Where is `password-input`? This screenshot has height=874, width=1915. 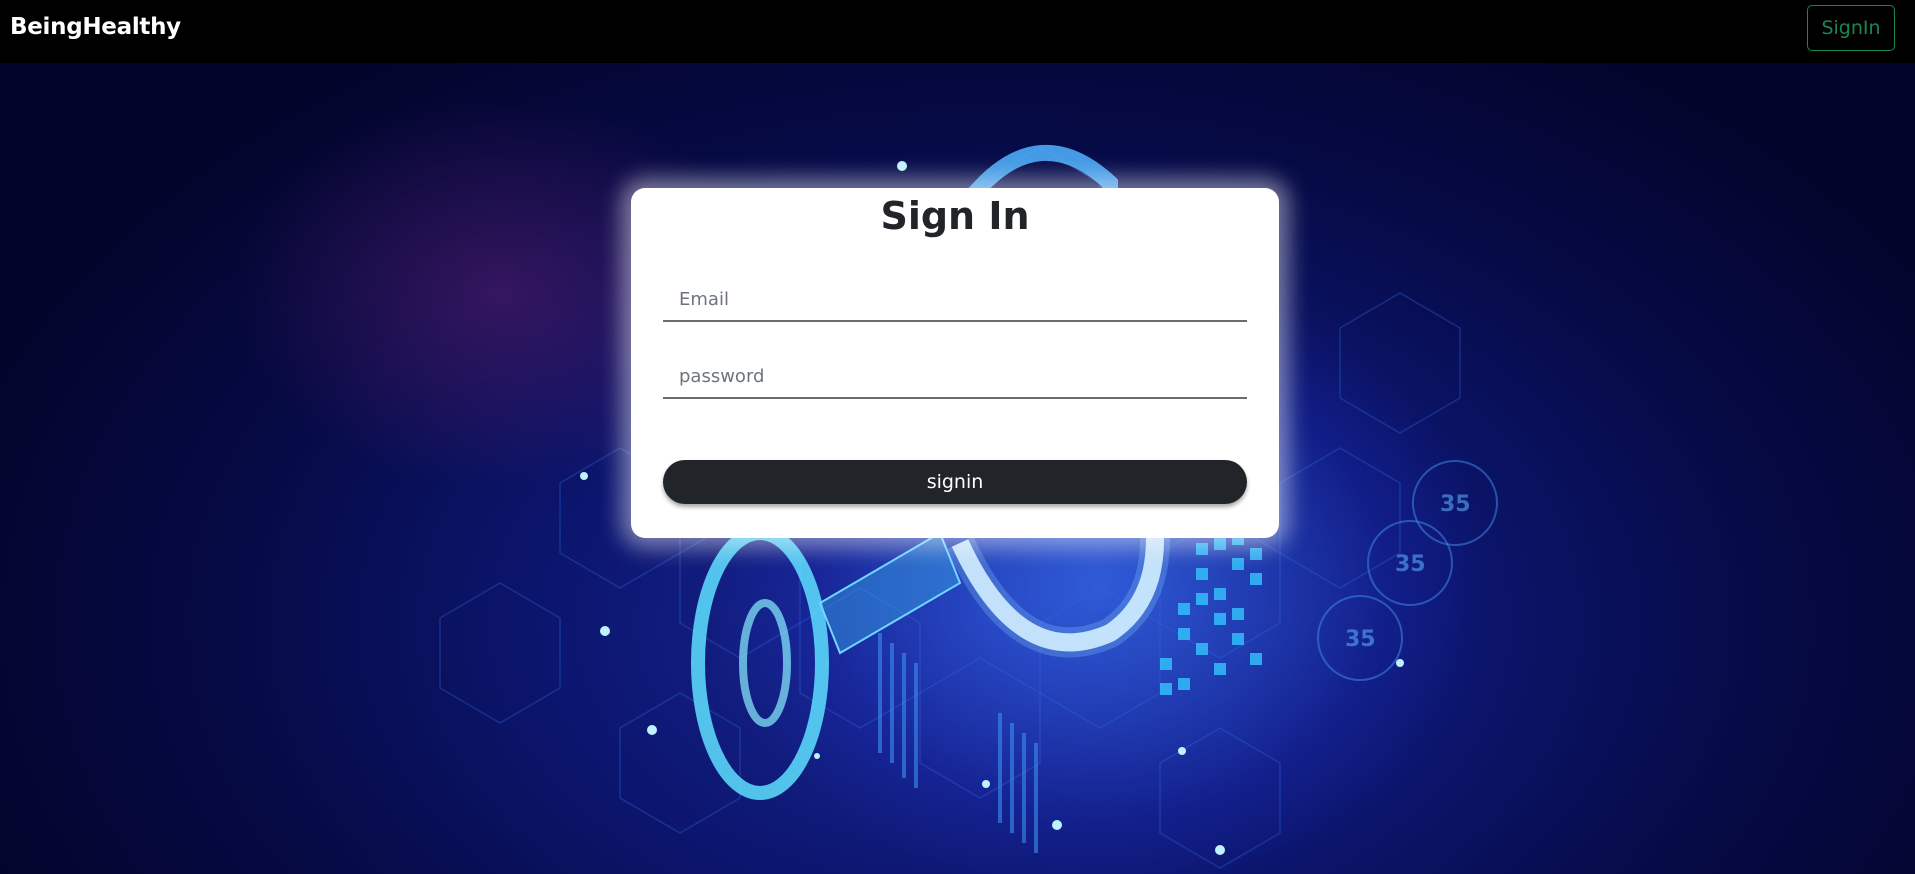
password-input is located at coordinates (955, 377).